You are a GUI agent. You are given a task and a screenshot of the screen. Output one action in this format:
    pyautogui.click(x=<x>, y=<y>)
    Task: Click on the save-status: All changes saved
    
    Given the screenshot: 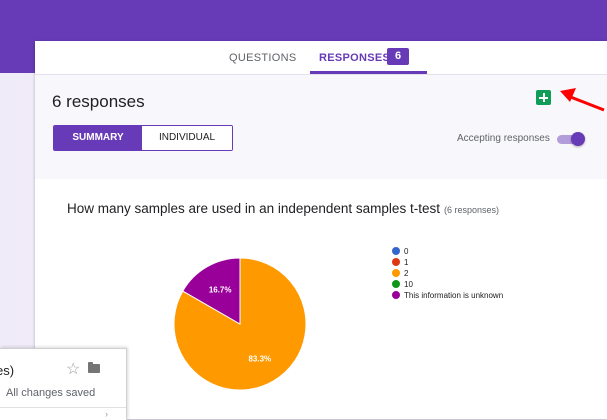 What is the action you would take?
    pyautogui.click(x=51, y=393)
    